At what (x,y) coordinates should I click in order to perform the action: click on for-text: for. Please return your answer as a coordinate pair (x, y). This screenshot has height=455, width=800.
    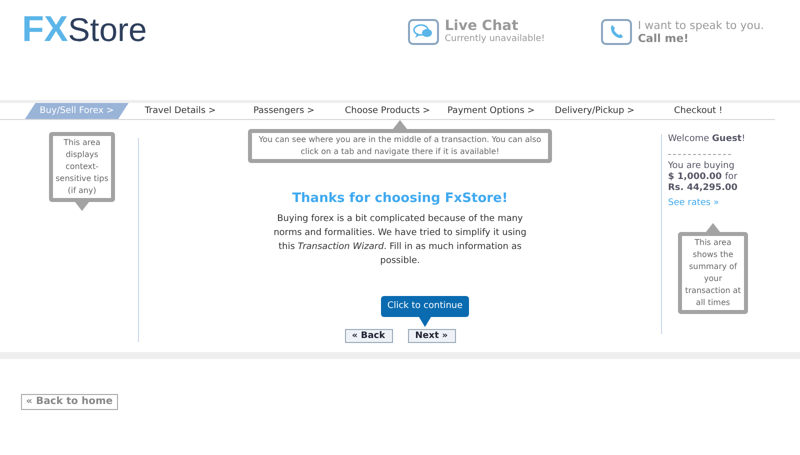
    Looking at the image, I should click on (731, 177).